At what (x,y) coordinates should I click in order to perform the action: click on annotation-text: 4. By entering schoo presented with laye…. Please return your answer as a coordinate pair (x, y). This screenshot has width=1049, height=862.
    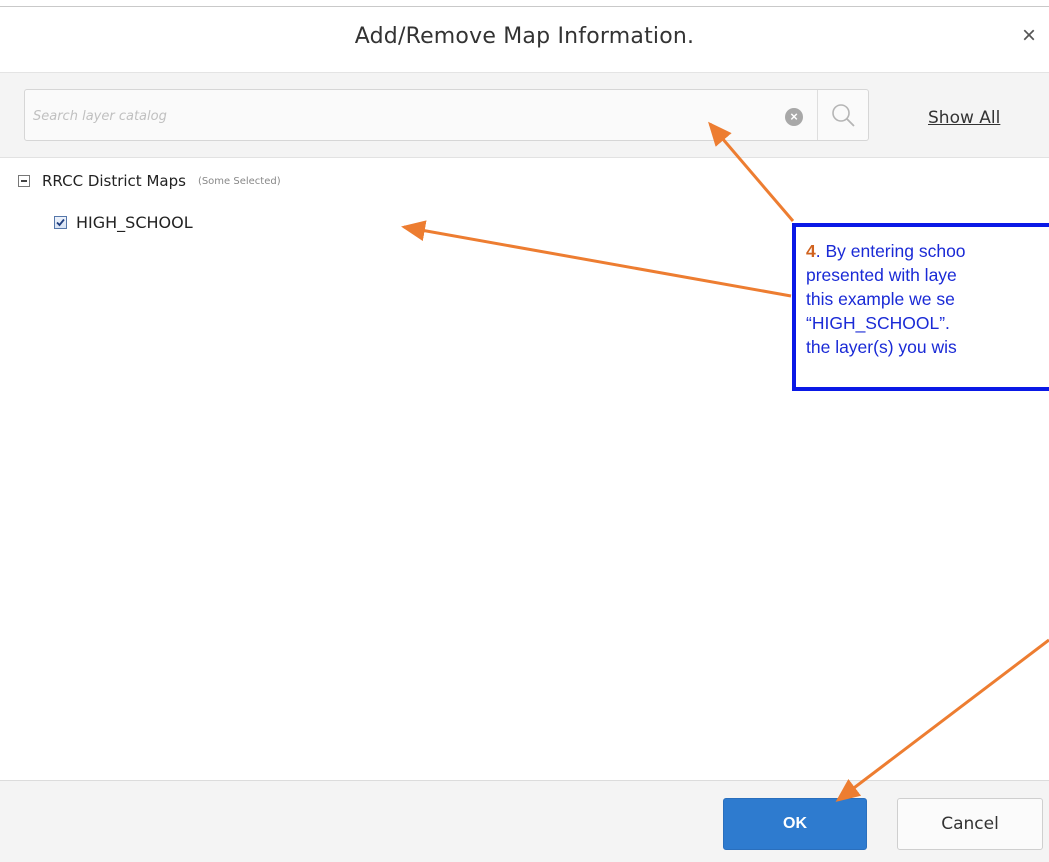
    Looking at the image, I should click on (927, 299).